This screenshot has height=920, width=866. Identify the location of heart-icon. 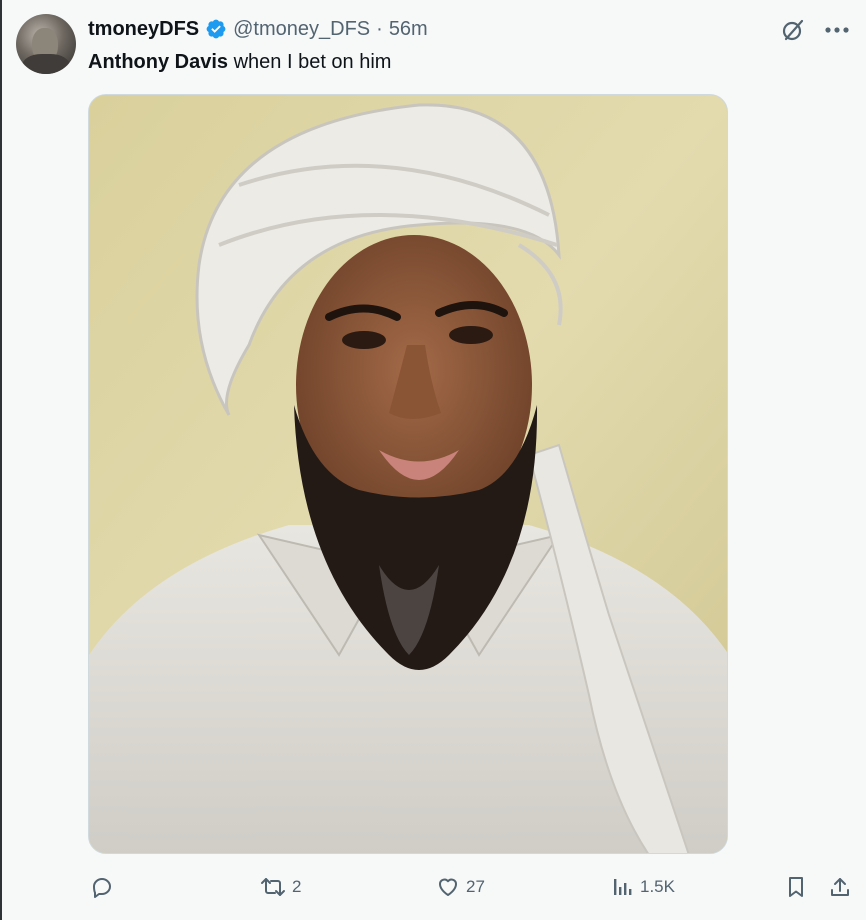
(448, 887).